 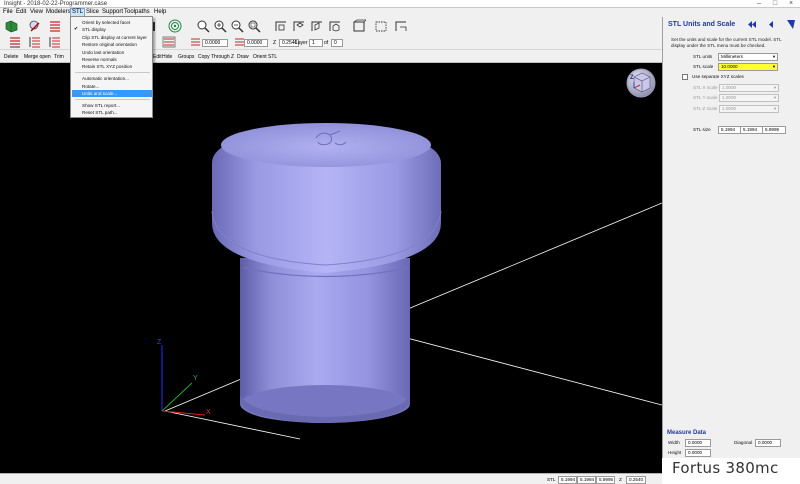 I want to click on close-icon: ×, so click(x=791, y=4).